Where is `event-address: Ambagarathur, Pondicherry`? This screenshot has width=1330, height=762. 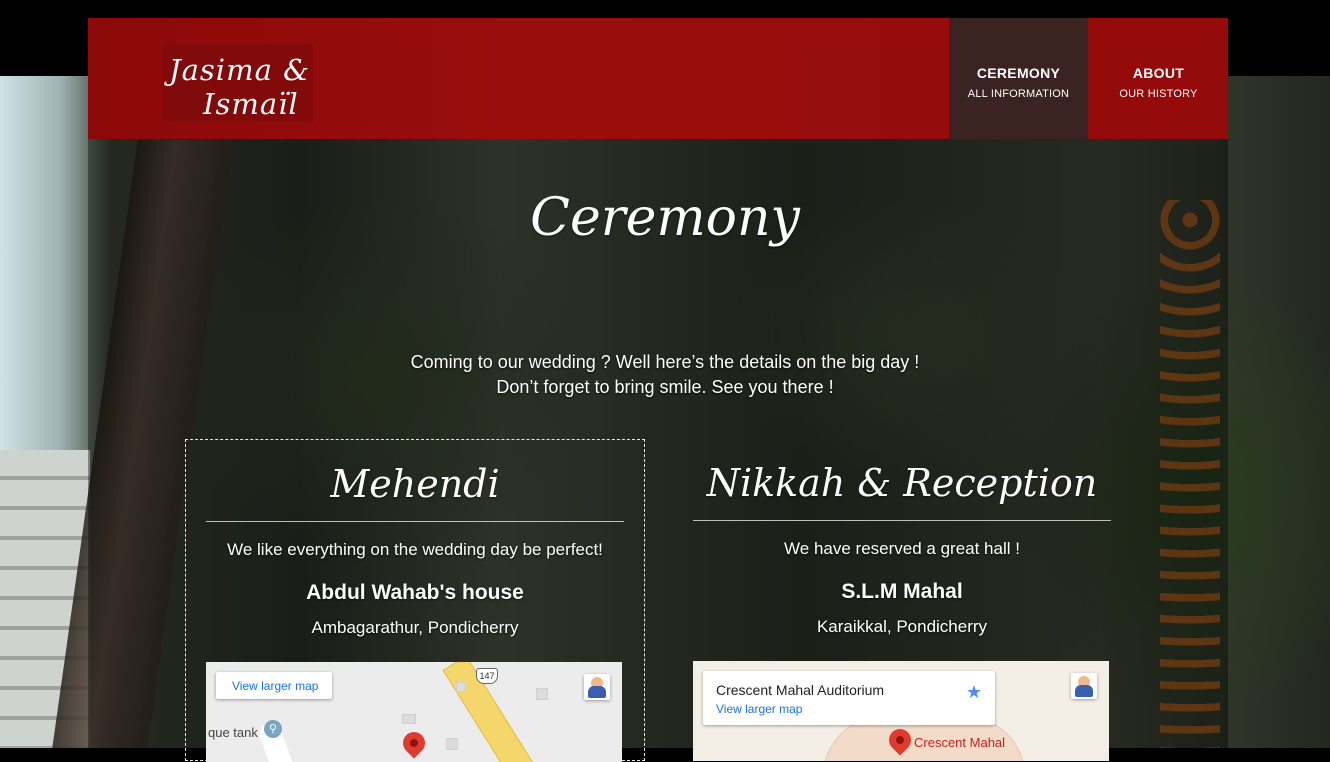 event-address: Ambagarathur, Pondicherry is located at coordinates (415, 627).